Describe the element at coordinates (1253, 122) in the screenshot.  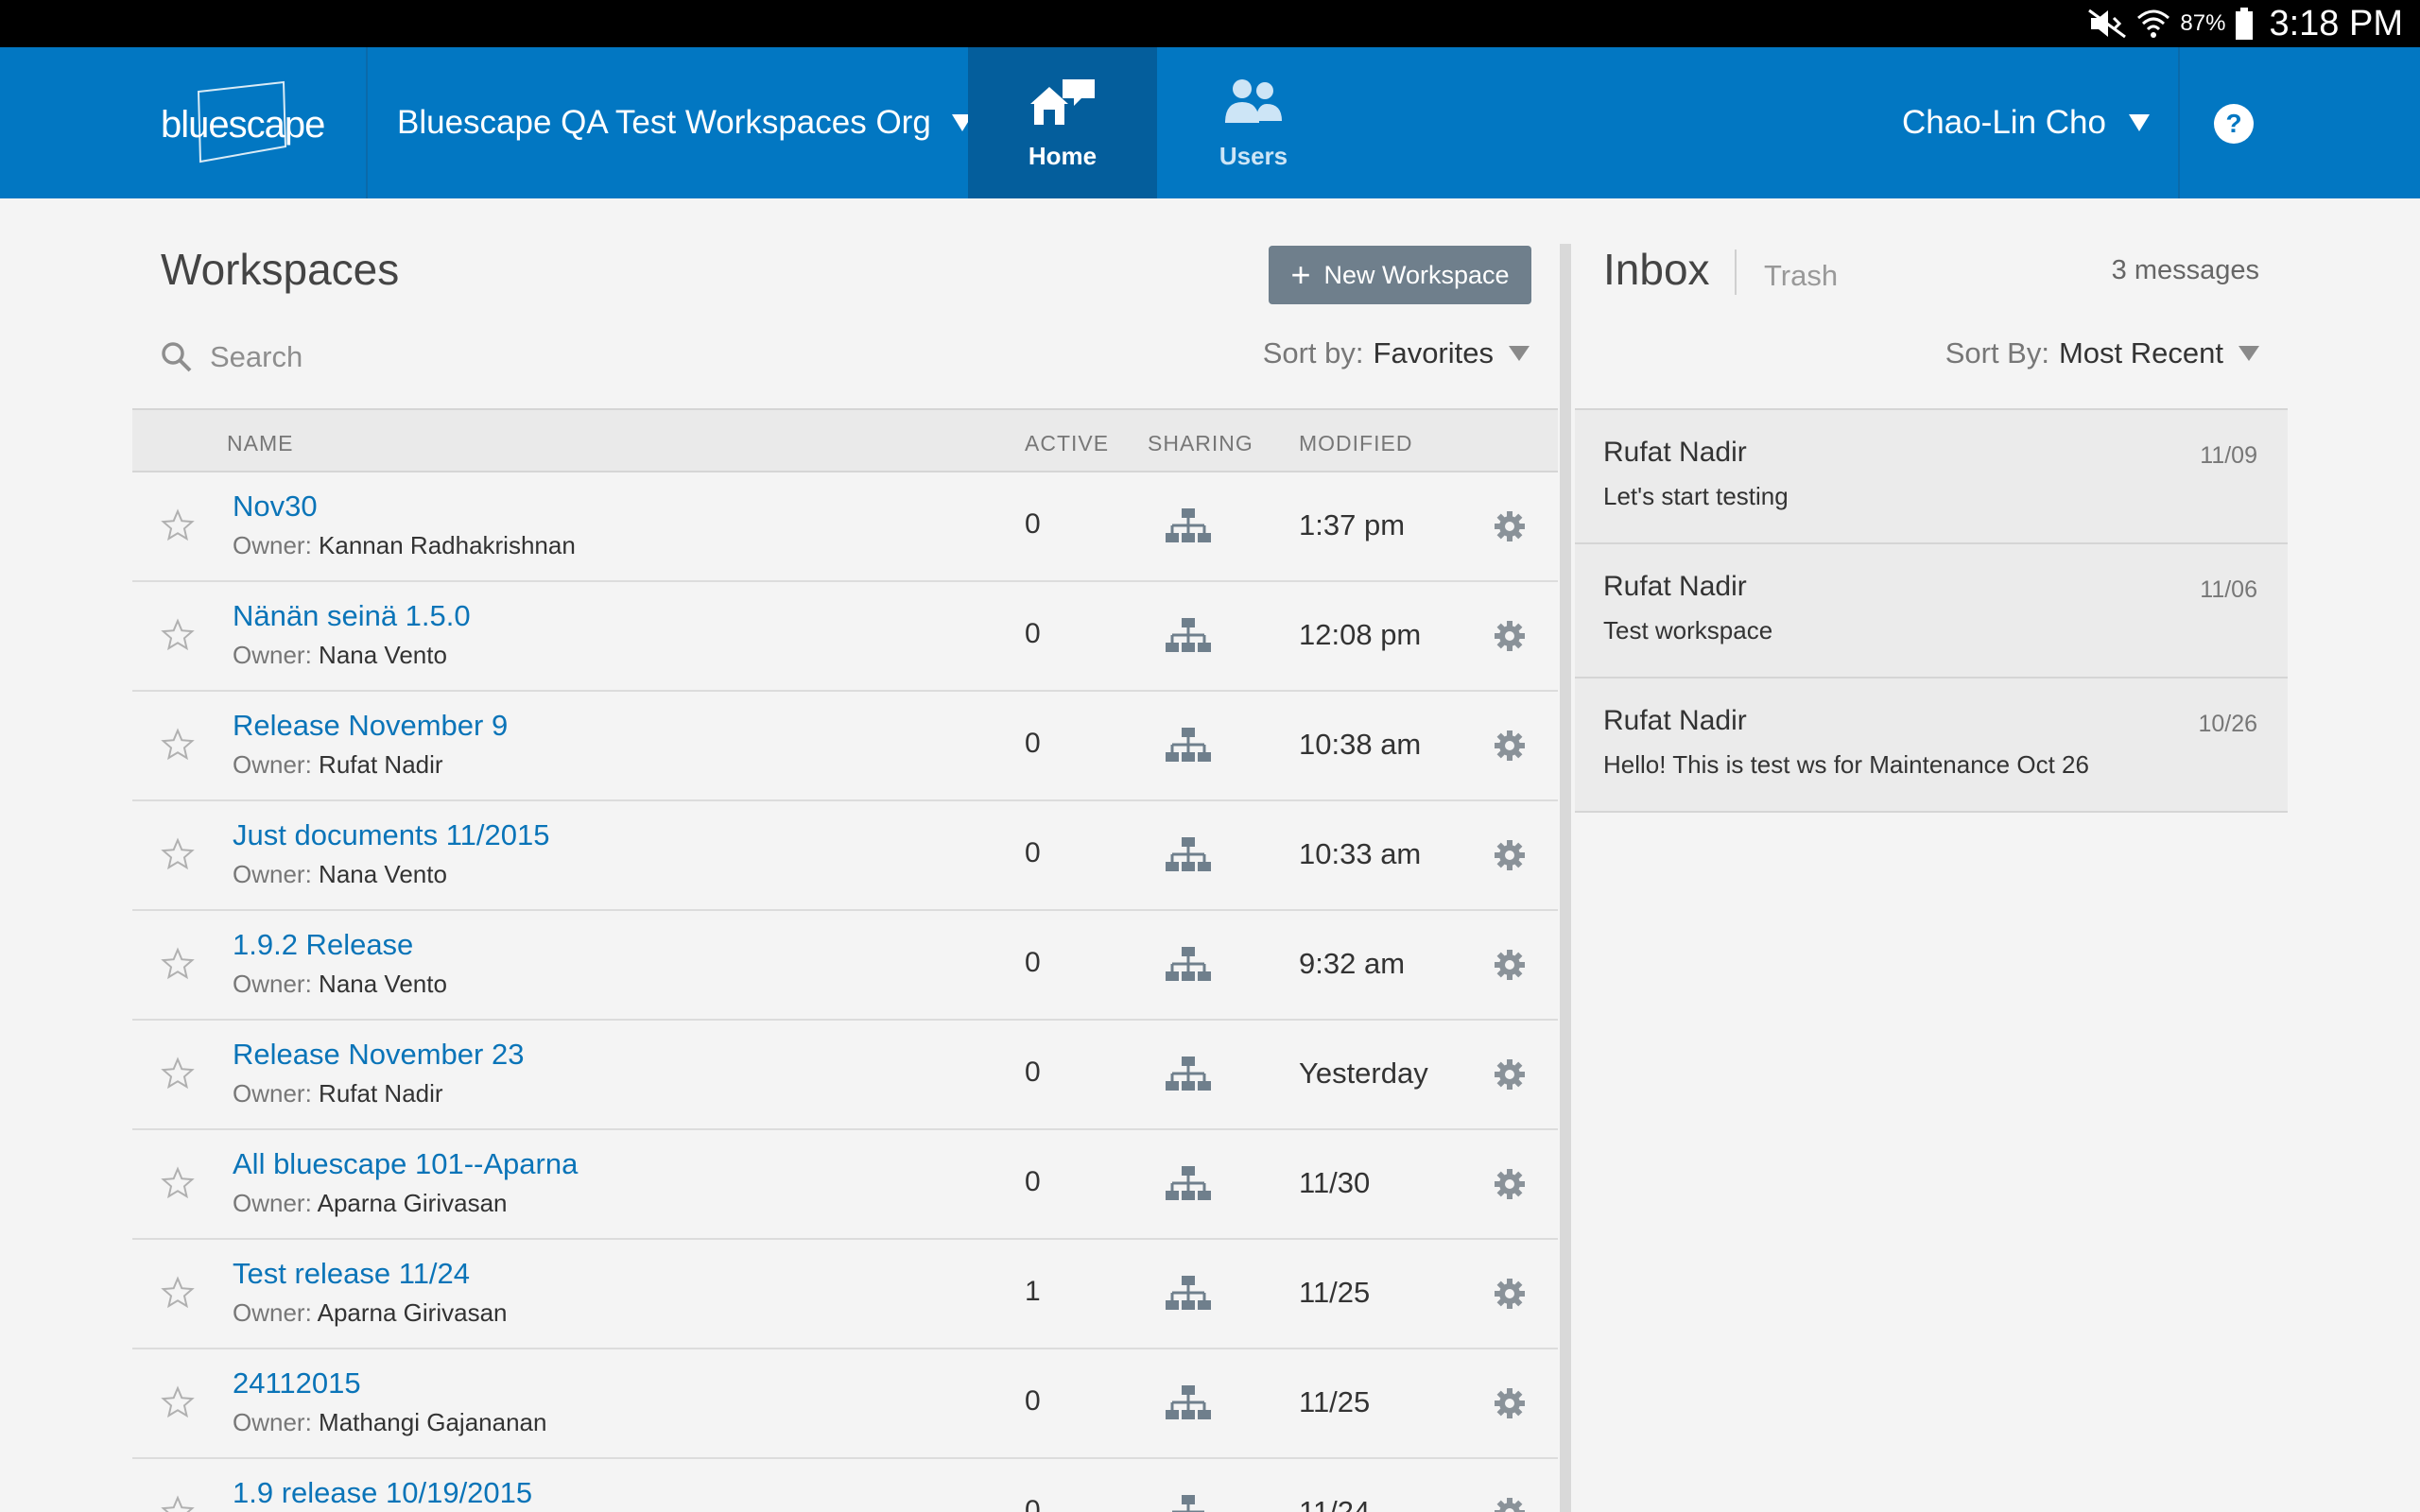
I see `nav-users-tab: Users` at that location.